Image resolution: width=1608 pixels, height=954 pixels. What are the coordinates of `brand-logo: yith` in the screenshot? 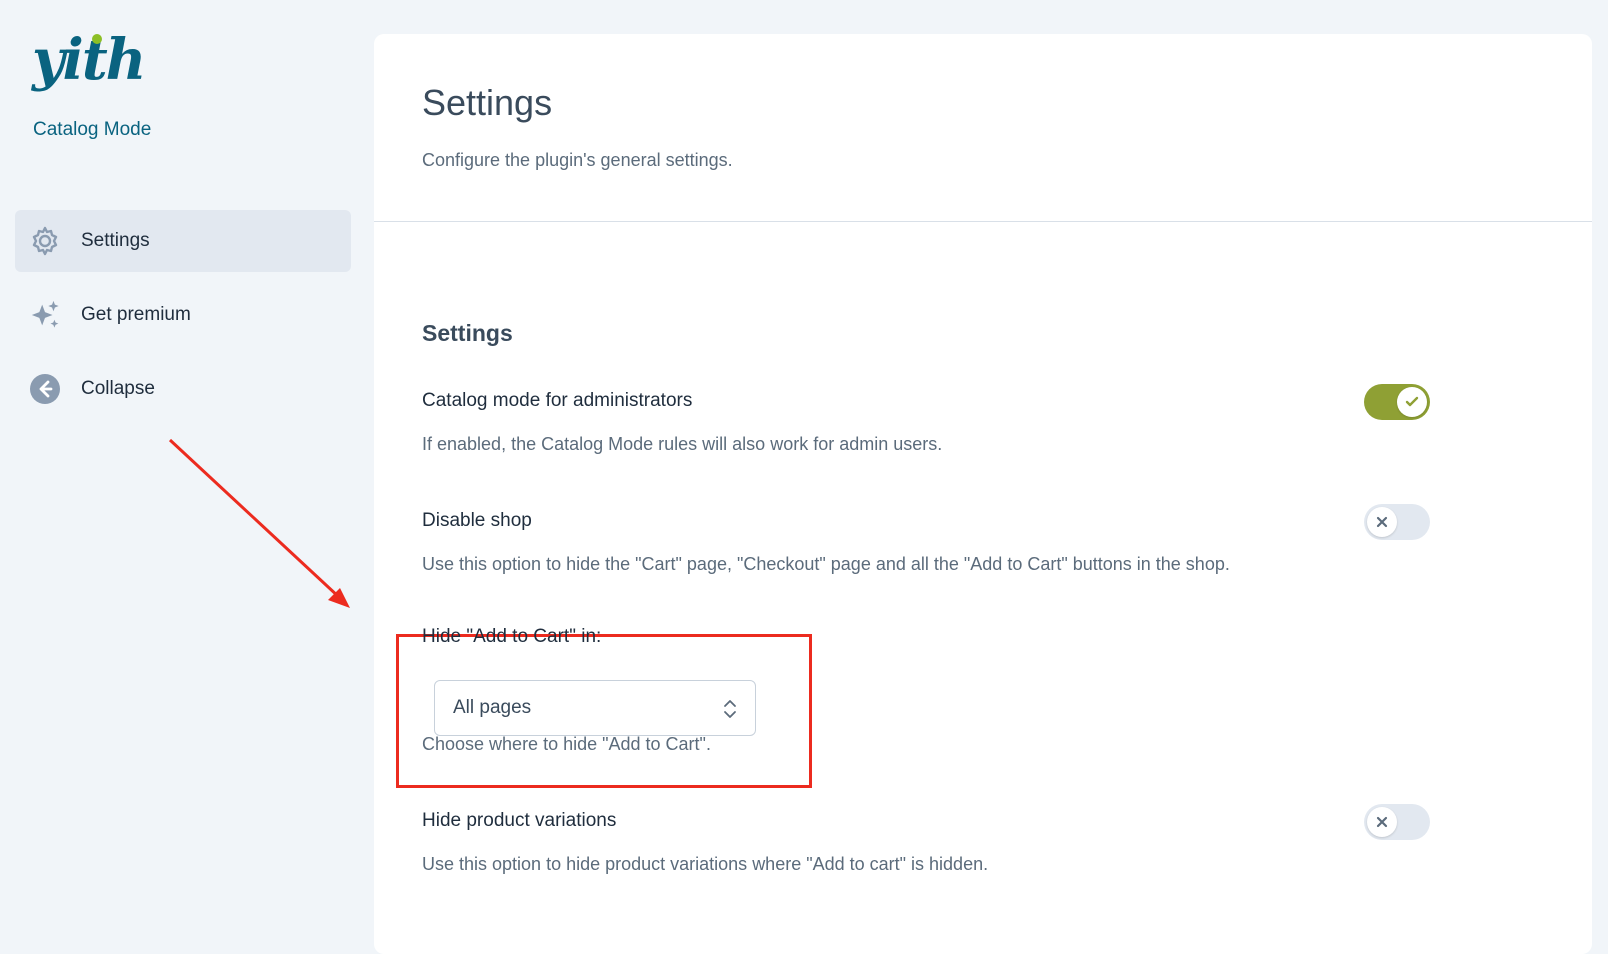 It's located at (89, 60).